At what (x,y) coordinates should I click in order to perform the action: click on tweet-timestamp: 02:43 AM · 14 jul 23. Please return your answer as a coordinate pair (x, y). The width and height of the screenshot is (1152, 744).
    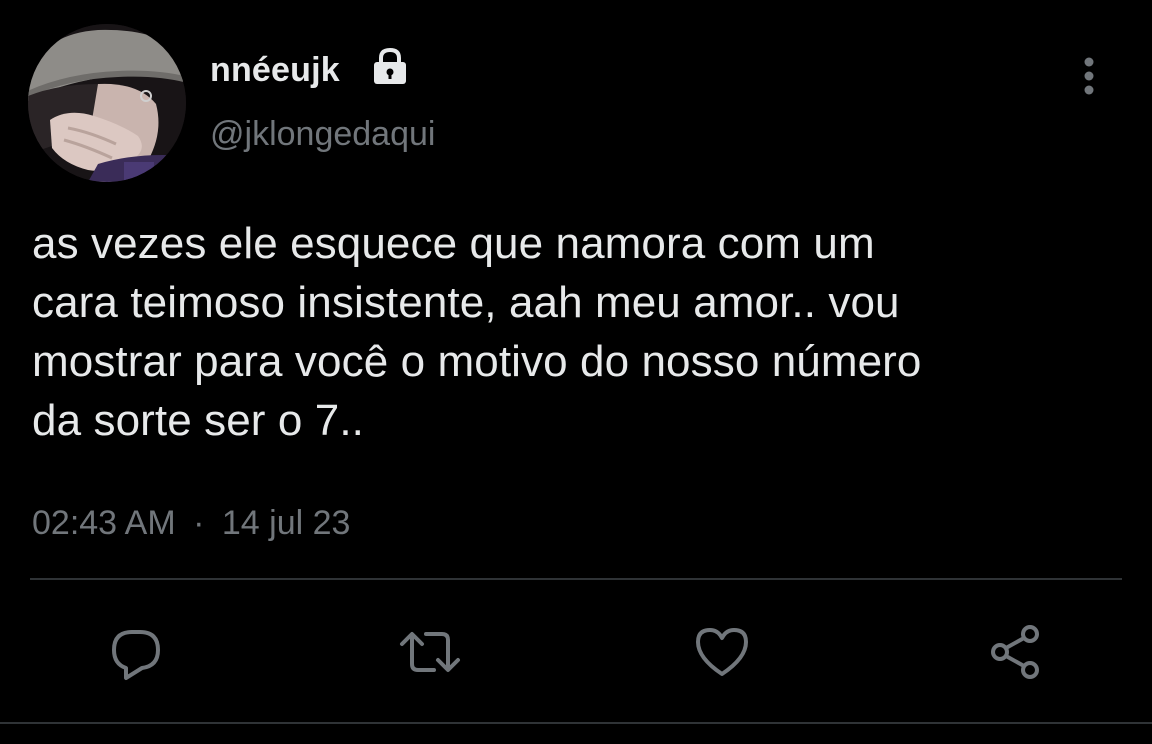
    Looking at the image, I should click on (191, 523).